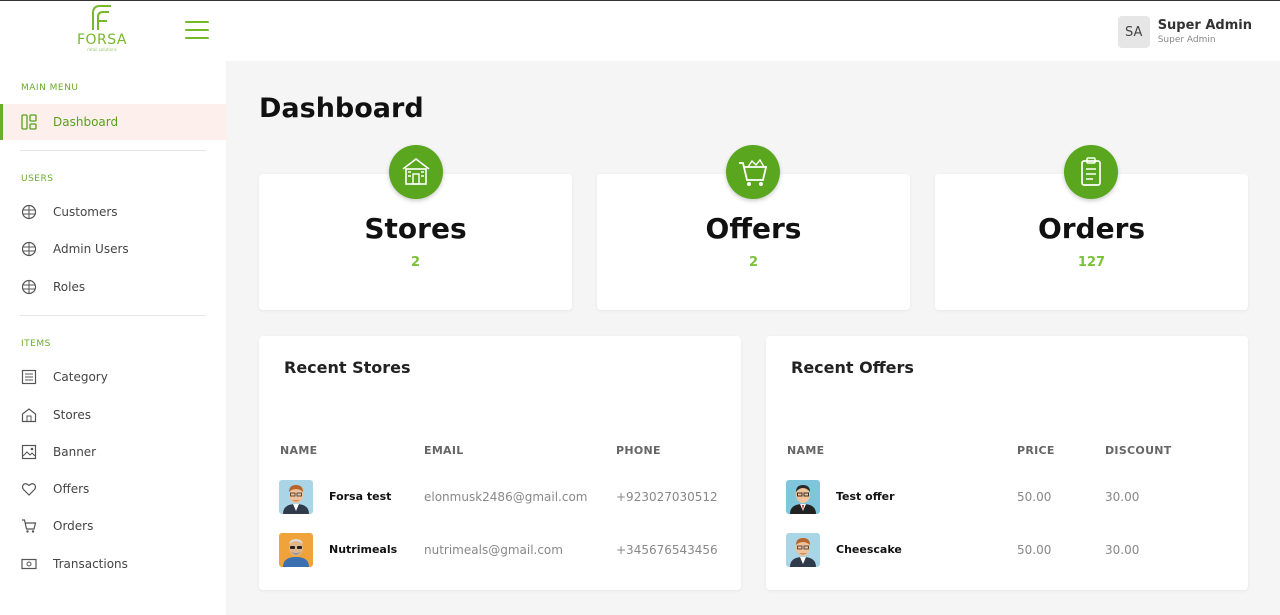  I want to click on stat-label: Stores, so click(415, 228).